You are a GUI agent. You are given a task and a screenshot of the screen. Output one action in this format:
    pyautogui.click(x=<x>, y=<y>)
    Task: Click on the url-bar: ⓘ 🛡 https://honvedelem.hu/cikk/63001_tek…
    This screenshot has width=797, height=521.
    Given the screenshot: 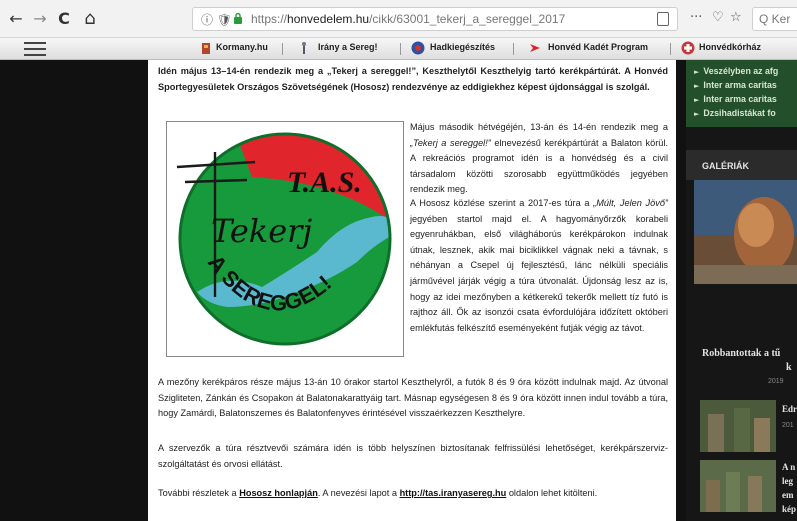 What is the action you would take?
    pyautogui.click(x=435, y=19)
    